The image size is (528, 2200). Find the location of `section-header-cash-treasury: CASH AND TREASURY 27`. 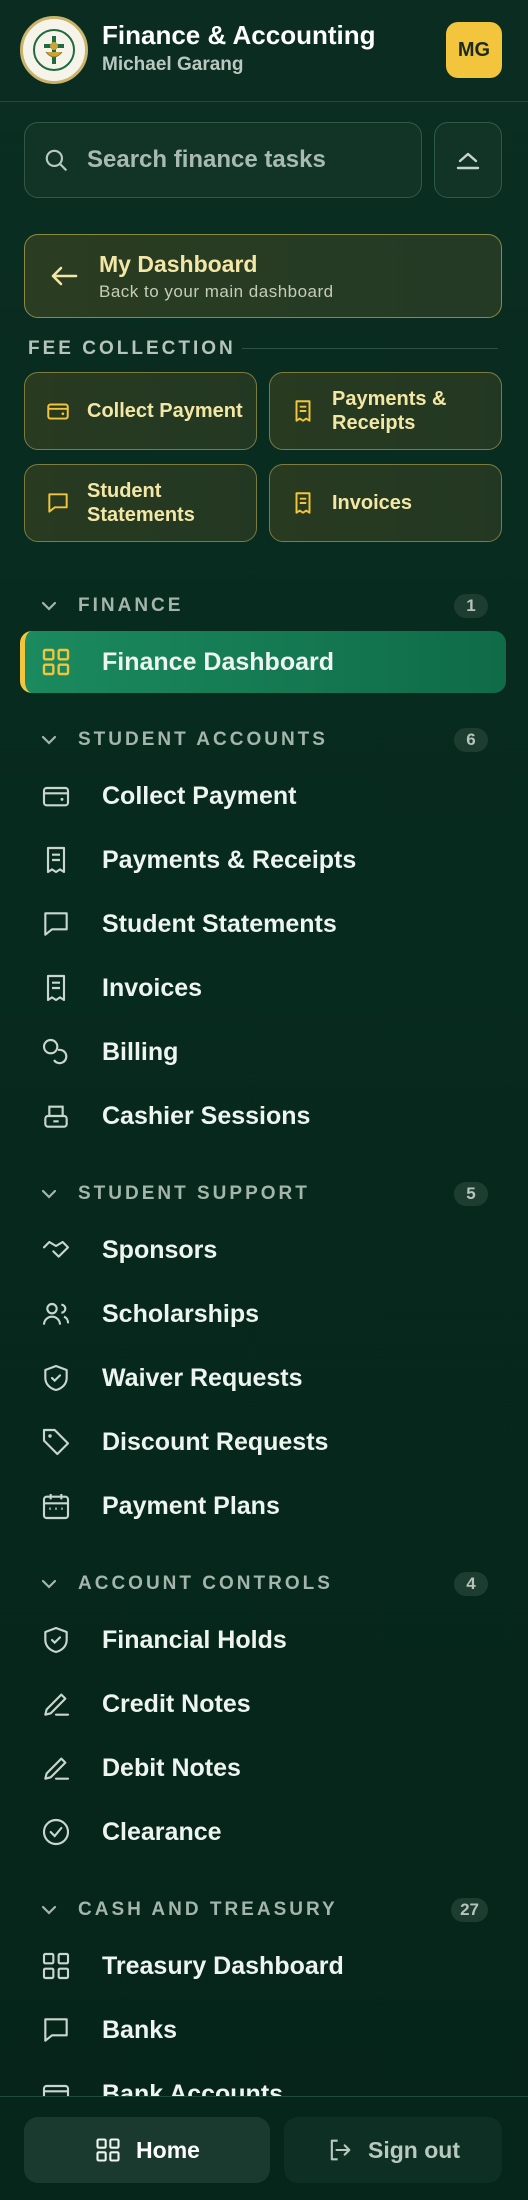

section-header-cash-treasury: CASH AND TREASURY 27 is located at coordinates (264, 1910).